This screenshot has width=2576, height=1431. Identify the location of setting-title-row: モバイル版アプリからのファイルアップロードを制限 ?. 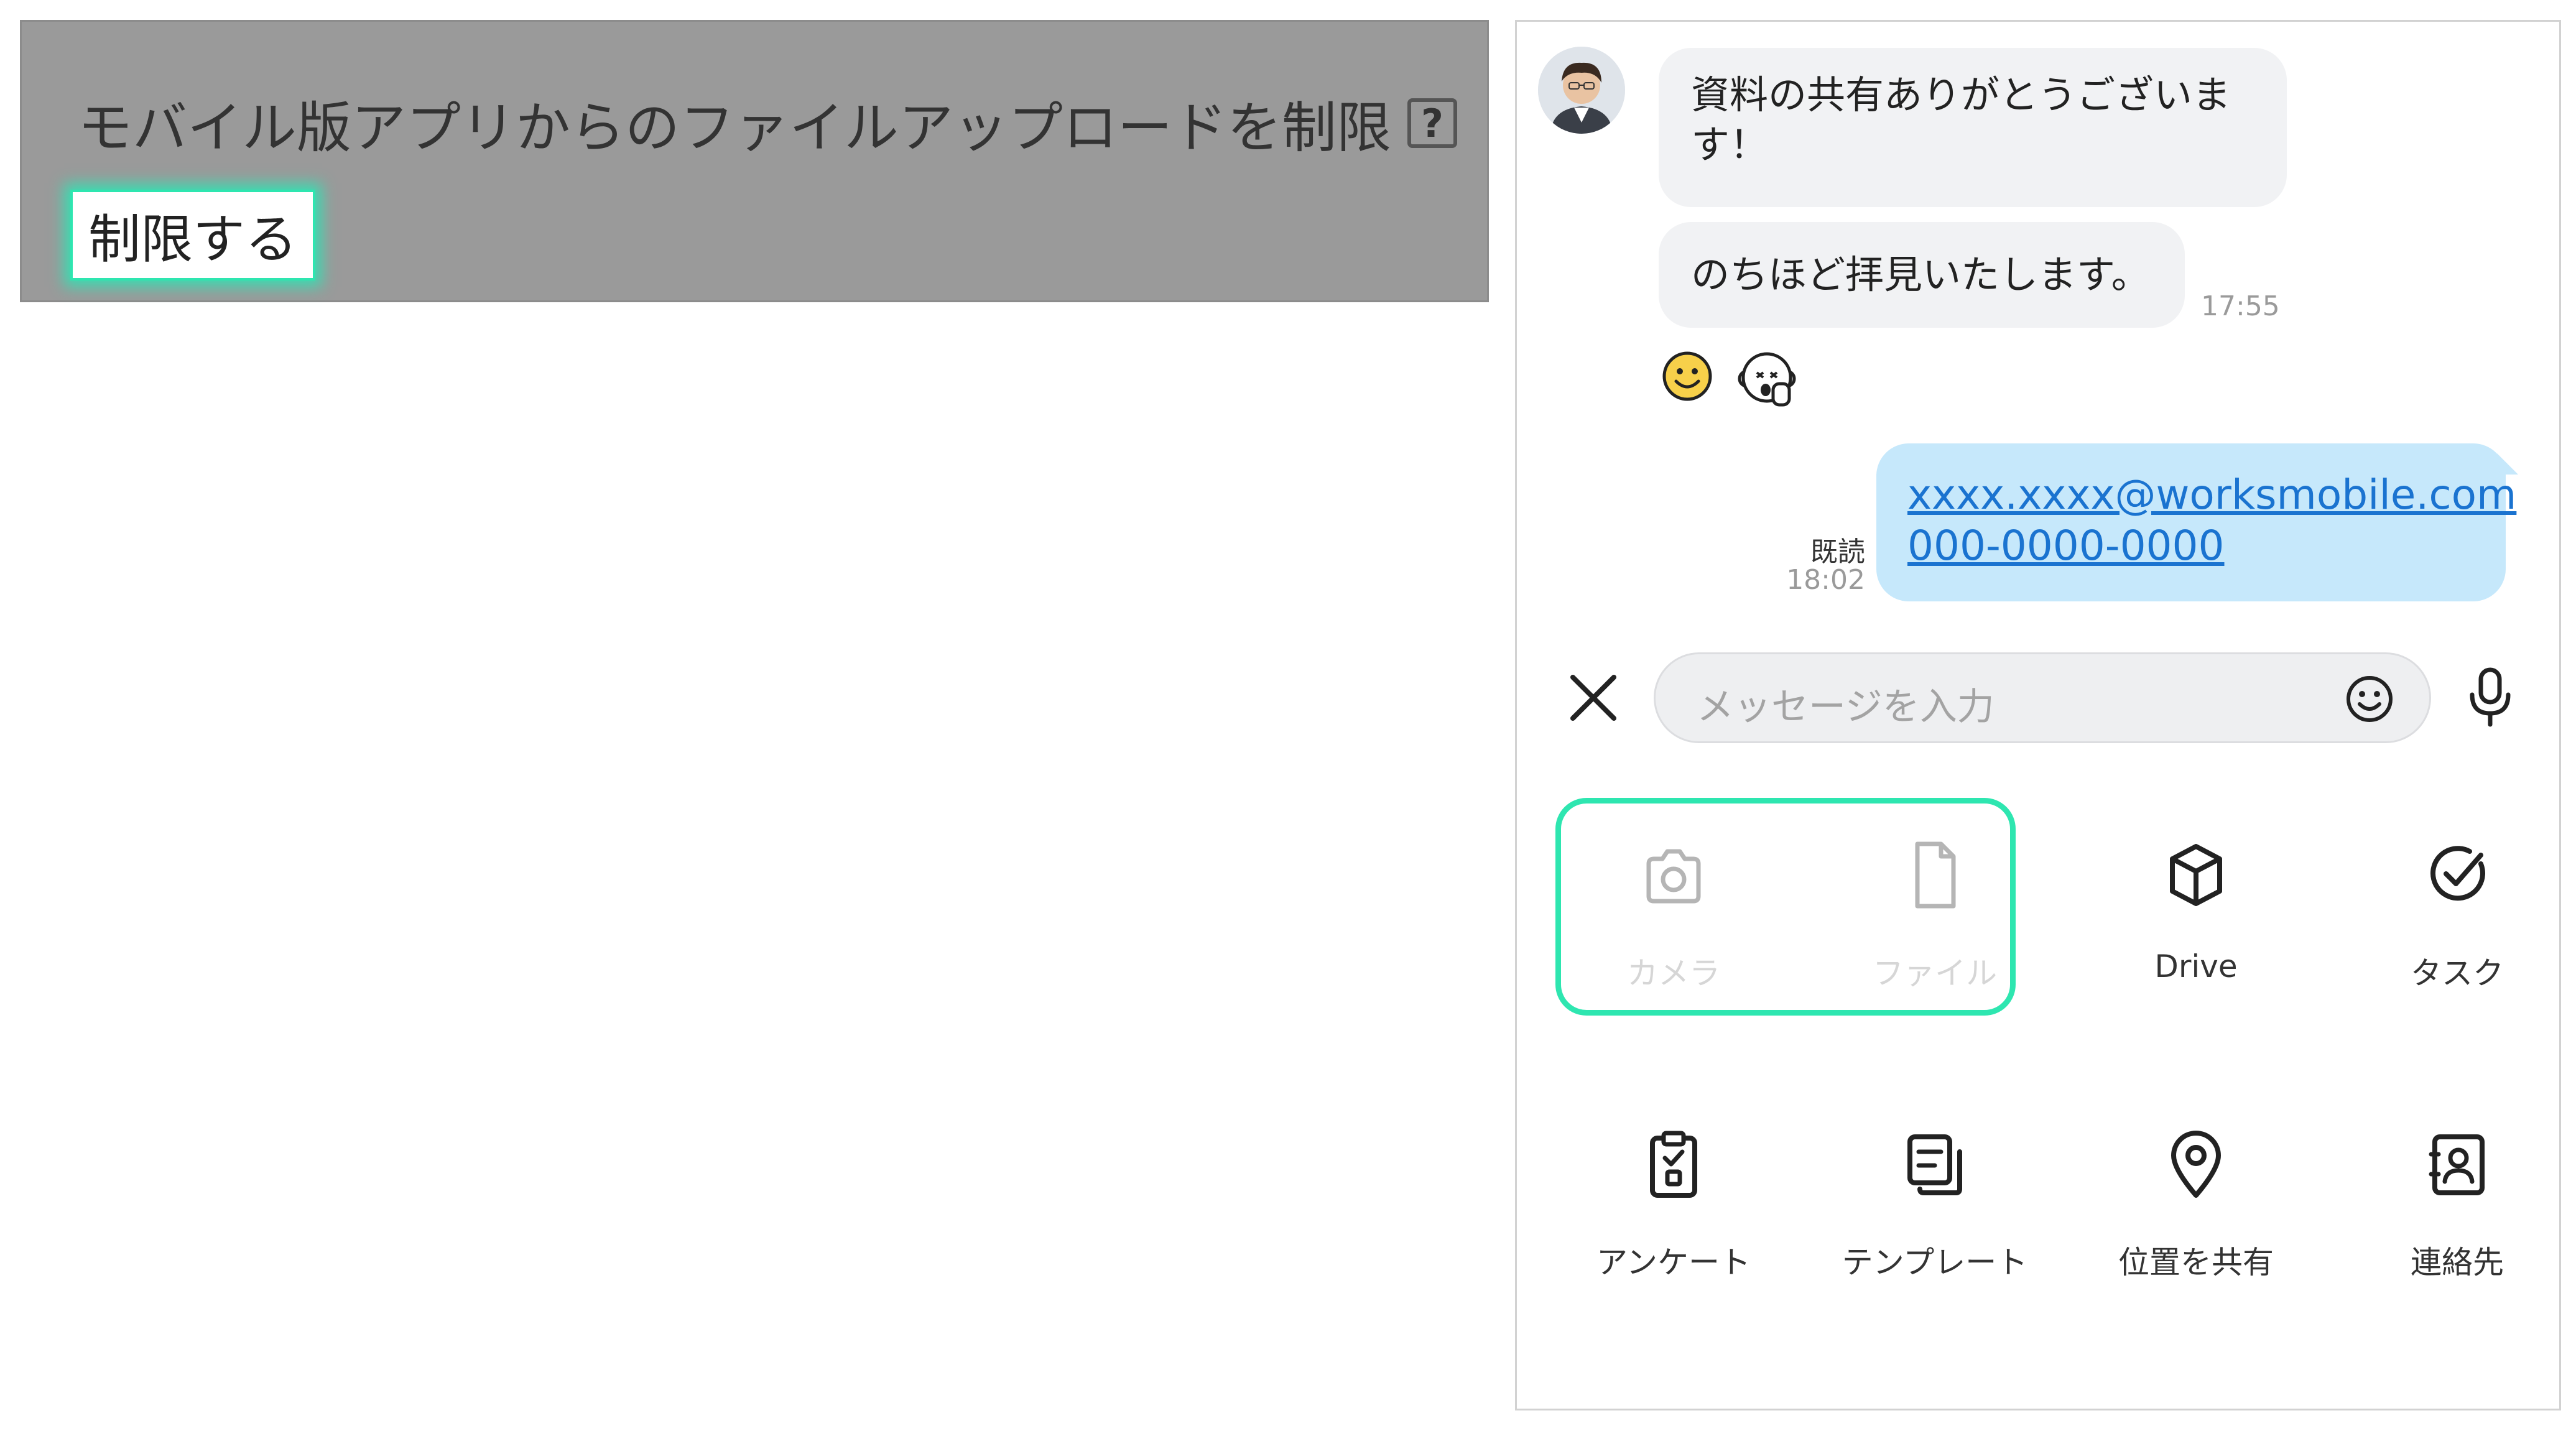
(768, 123).